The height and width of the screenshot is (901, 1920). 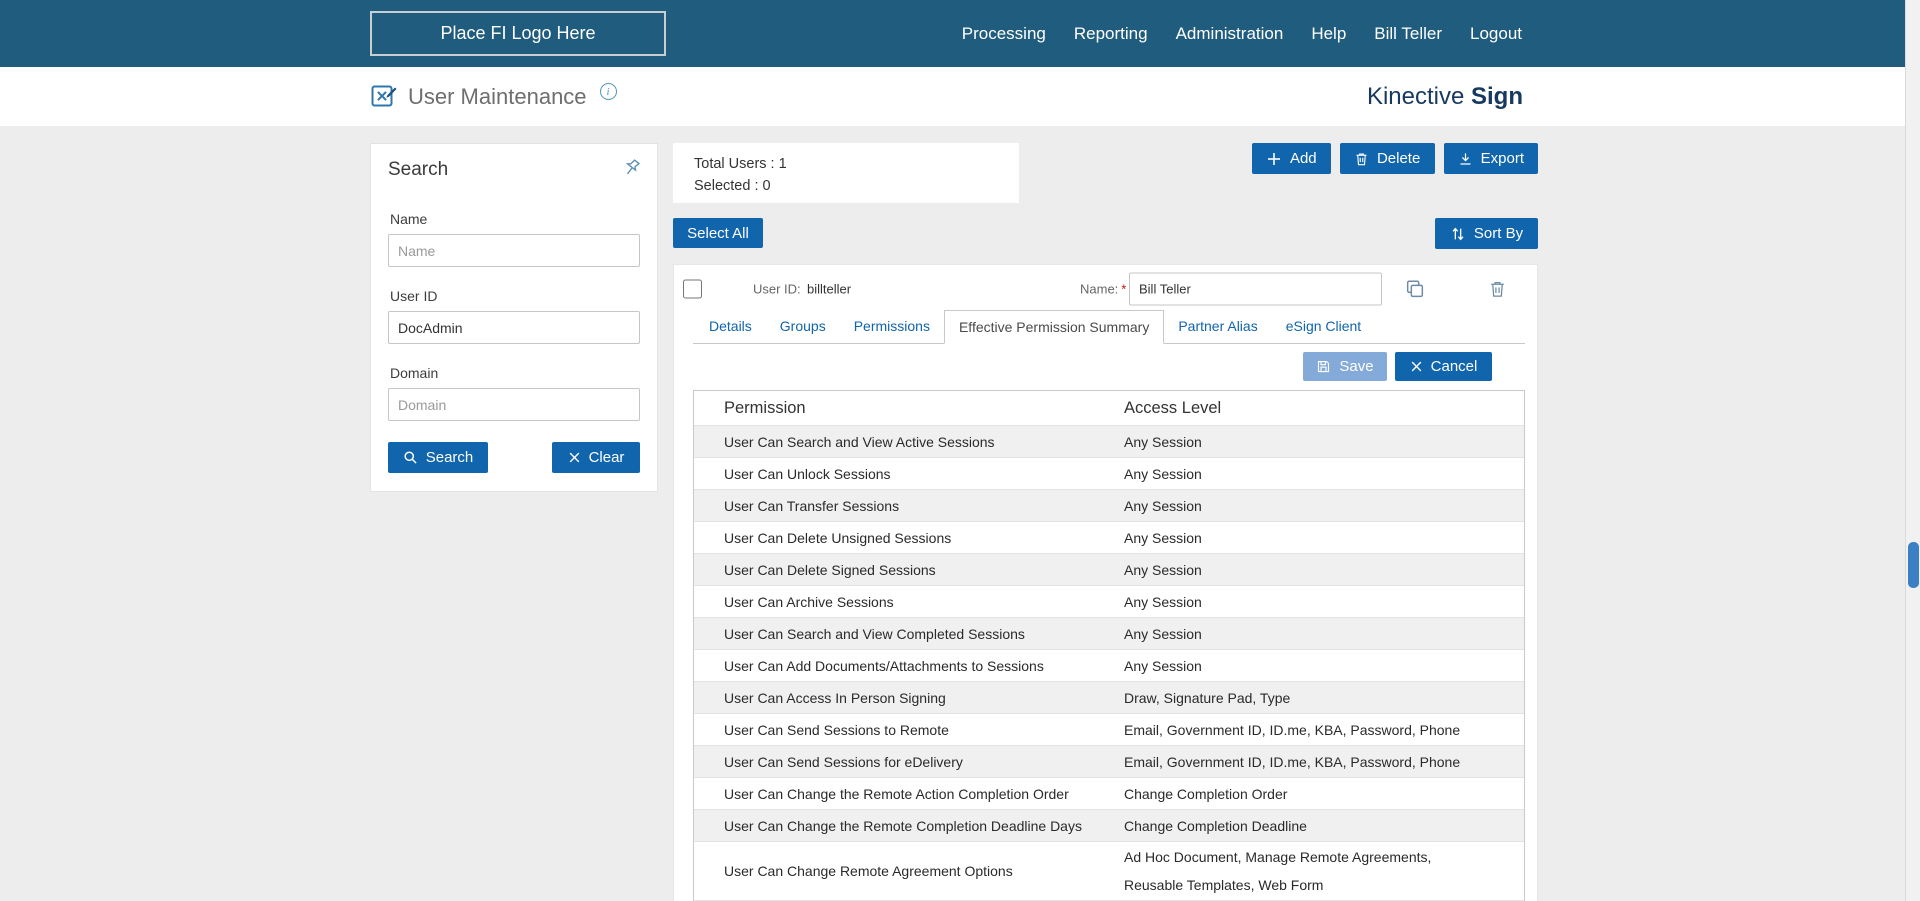 What do you see at coordinates (1004, 34) in the screenshot?
I see `topnav-item-processing: Processing` at bounding box center [1004, 34].